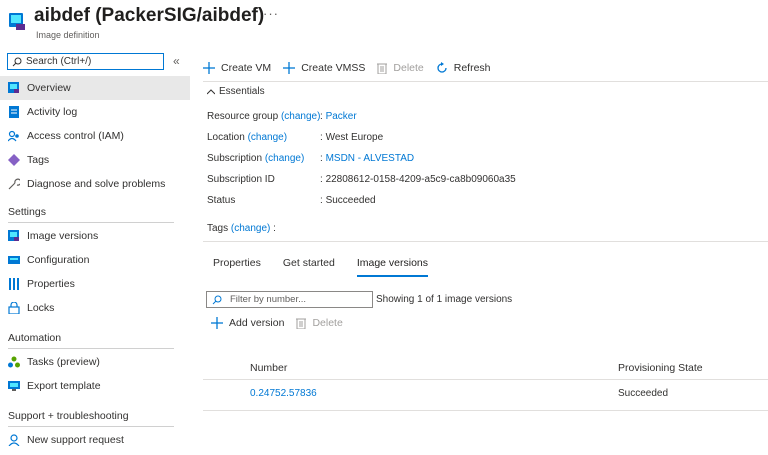 The height and width of the screenshot is (455, 768). Describe the element at coordinates (95, 308) in the screenshot. I see `sidebar-item-locks: Locks` at that location.